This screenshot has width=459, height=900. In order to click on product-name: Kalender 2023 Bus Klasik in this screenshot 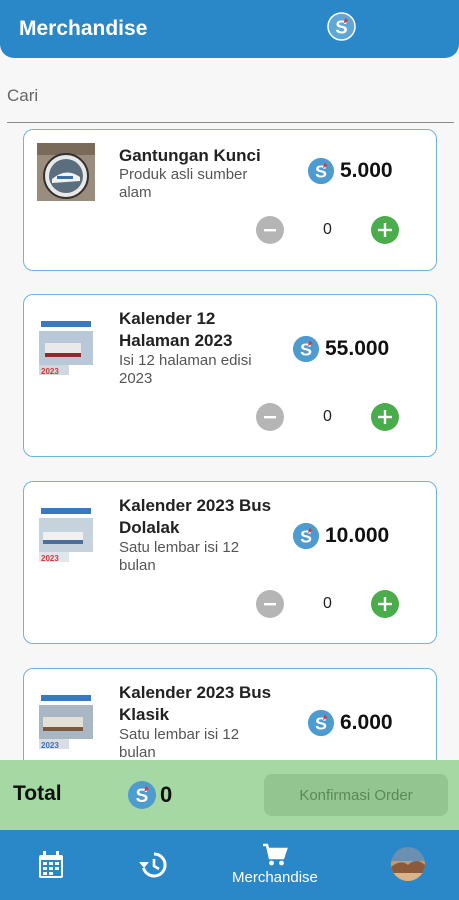, I will do `click(195, 703)`.